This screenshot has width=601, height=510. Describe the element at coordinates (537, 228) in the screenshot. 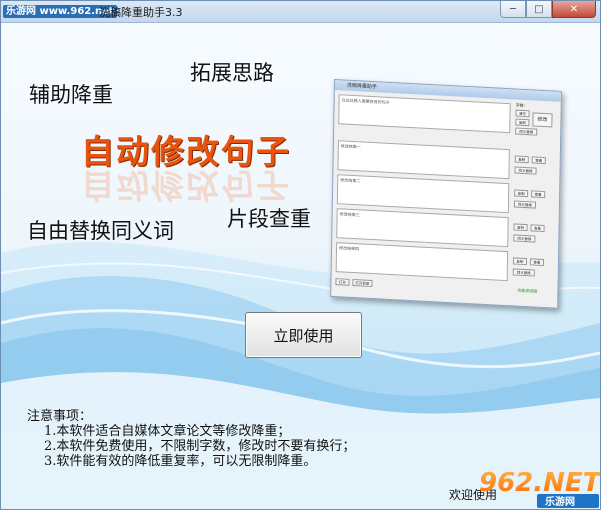

I see `preview-view-3: 查看` at that location.